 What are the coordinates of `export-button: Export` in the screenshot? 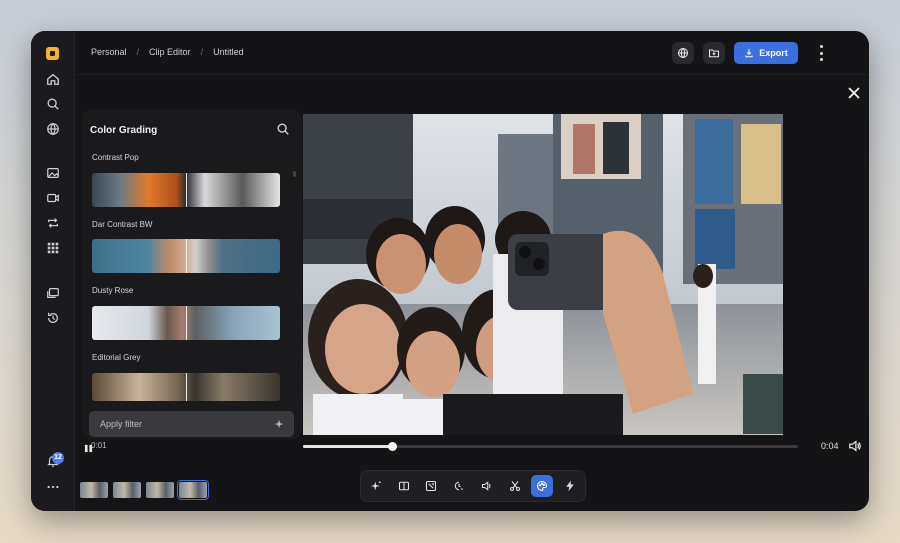 It's located at (766, 53).